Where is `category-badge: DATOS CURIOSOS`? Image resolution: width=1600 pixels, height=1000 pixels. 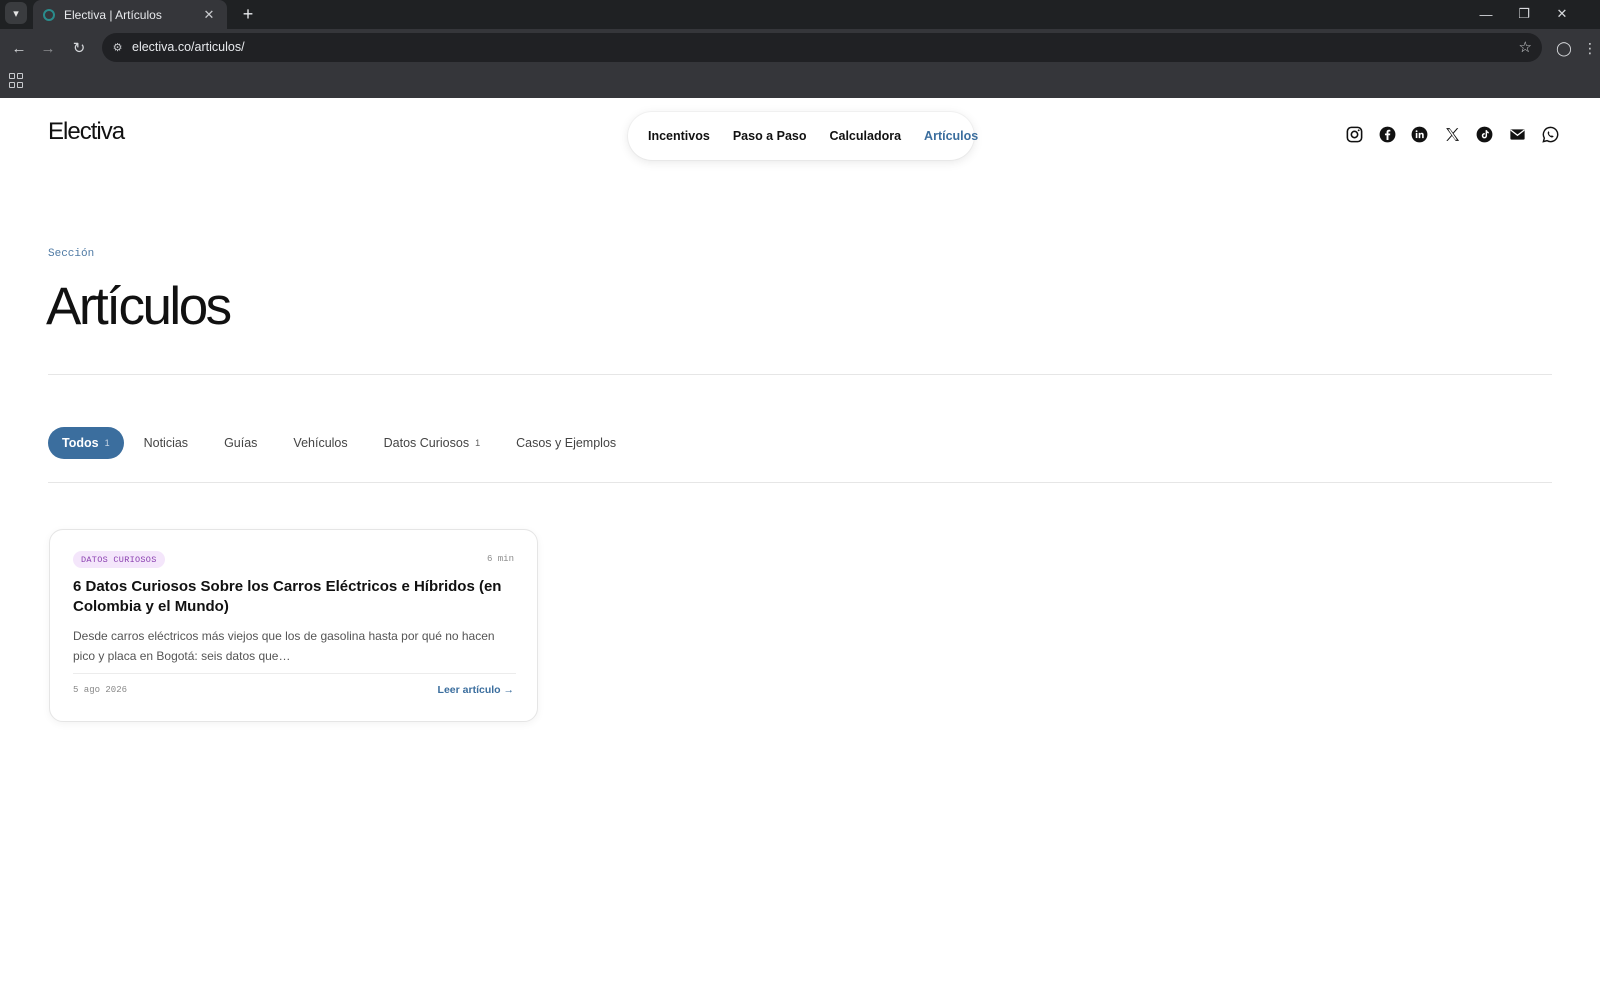
category-badge: DATOS CURIOSOS is located at coordinates (119, 559).